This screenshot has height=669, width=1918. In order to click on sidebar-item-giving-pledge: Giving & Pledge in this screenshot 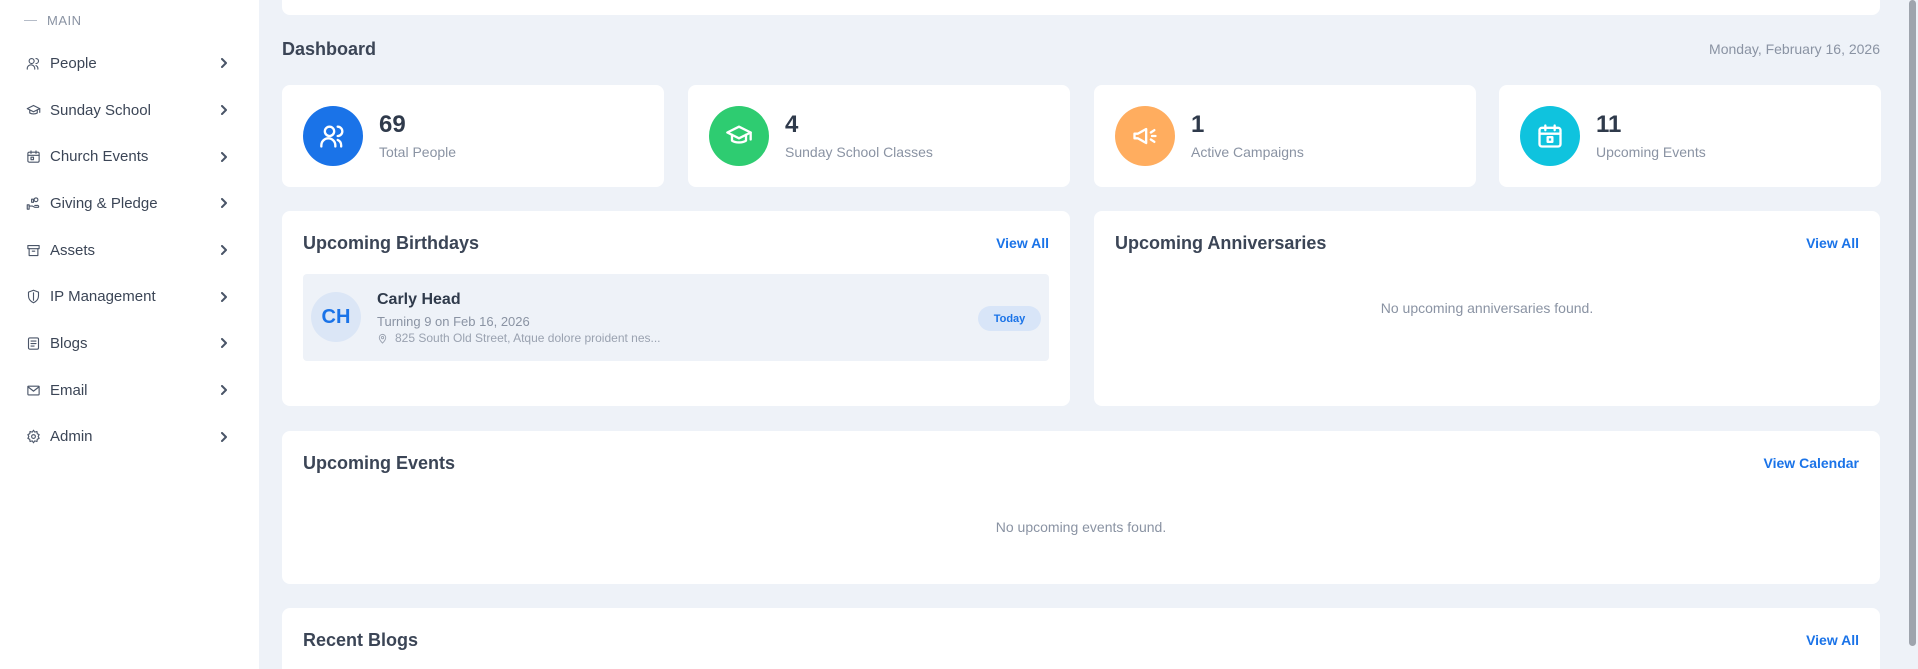, I will do `click(129, 203)`.